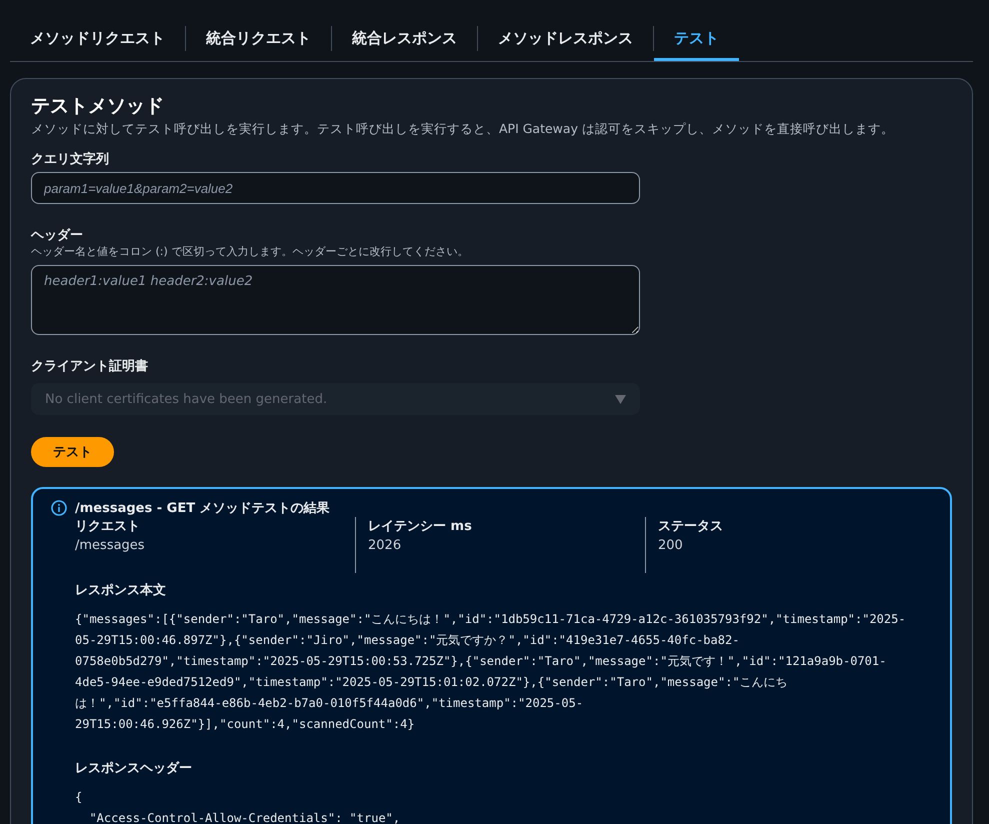 Image resolution: width=989 pixels, height=824 pixels. I want to click on stat-value: 200, so click(671, 545).